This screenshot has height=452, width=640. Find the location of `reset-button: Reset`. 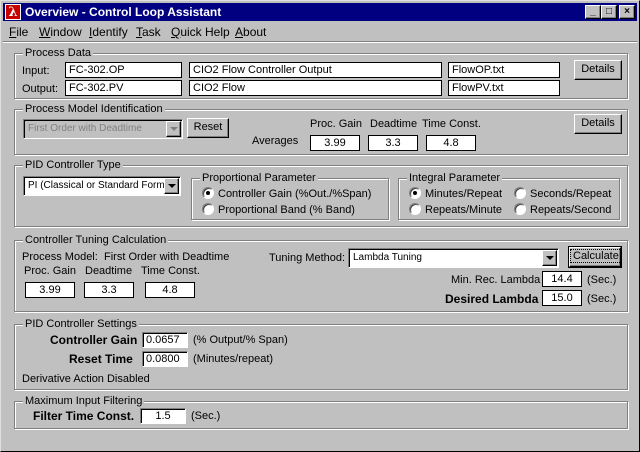

reset-button: Reset is located at coordinates (208, 128).